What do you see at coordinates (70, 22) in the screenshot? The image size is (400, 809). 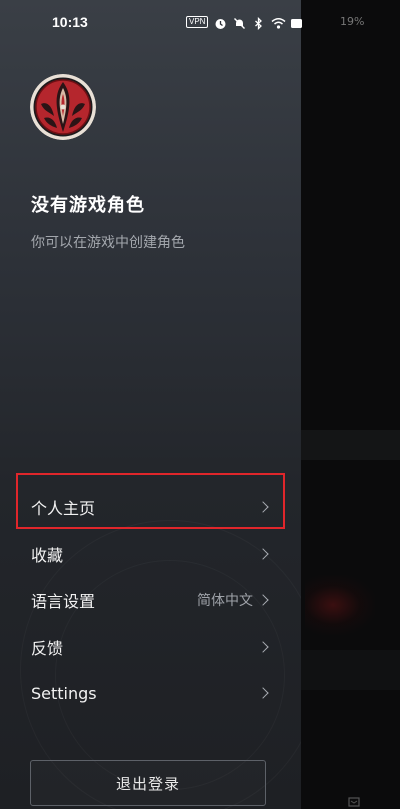 I see `status-time: 10:13` at bounding box center [70, 22].